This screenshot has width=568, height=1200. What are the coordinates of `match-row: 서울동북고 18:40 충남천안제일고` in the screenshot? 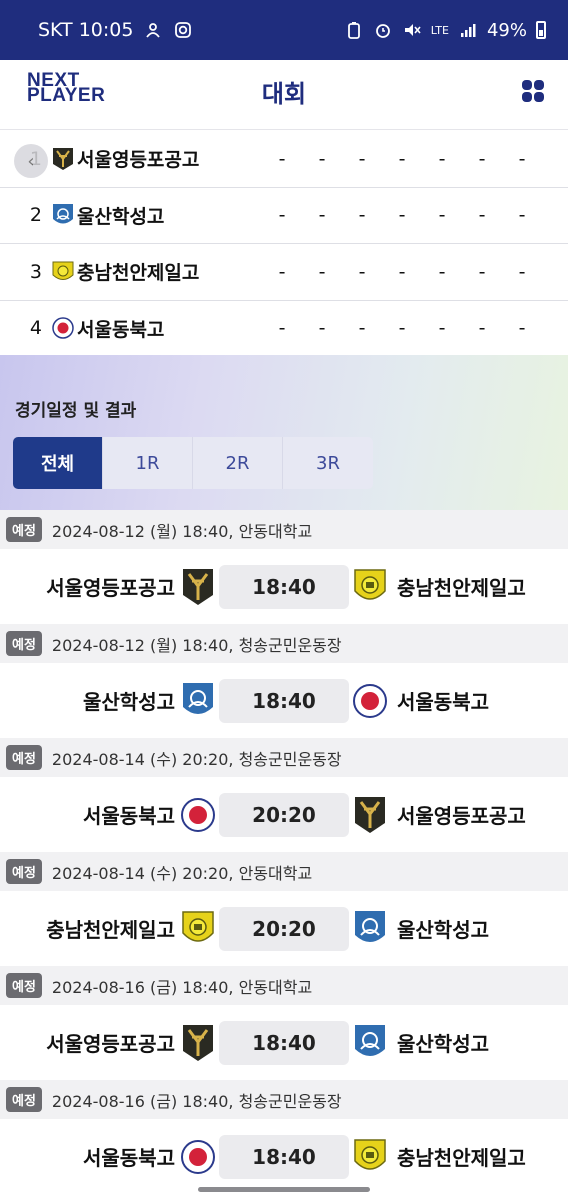 It's located at (284, 1156).